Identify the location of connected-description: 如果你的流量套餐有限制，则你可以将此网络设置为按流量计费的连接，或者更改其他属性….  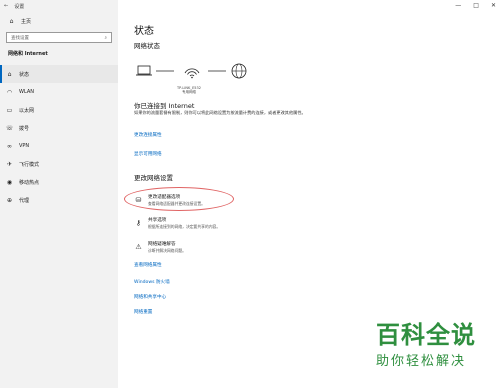
(220, 112).